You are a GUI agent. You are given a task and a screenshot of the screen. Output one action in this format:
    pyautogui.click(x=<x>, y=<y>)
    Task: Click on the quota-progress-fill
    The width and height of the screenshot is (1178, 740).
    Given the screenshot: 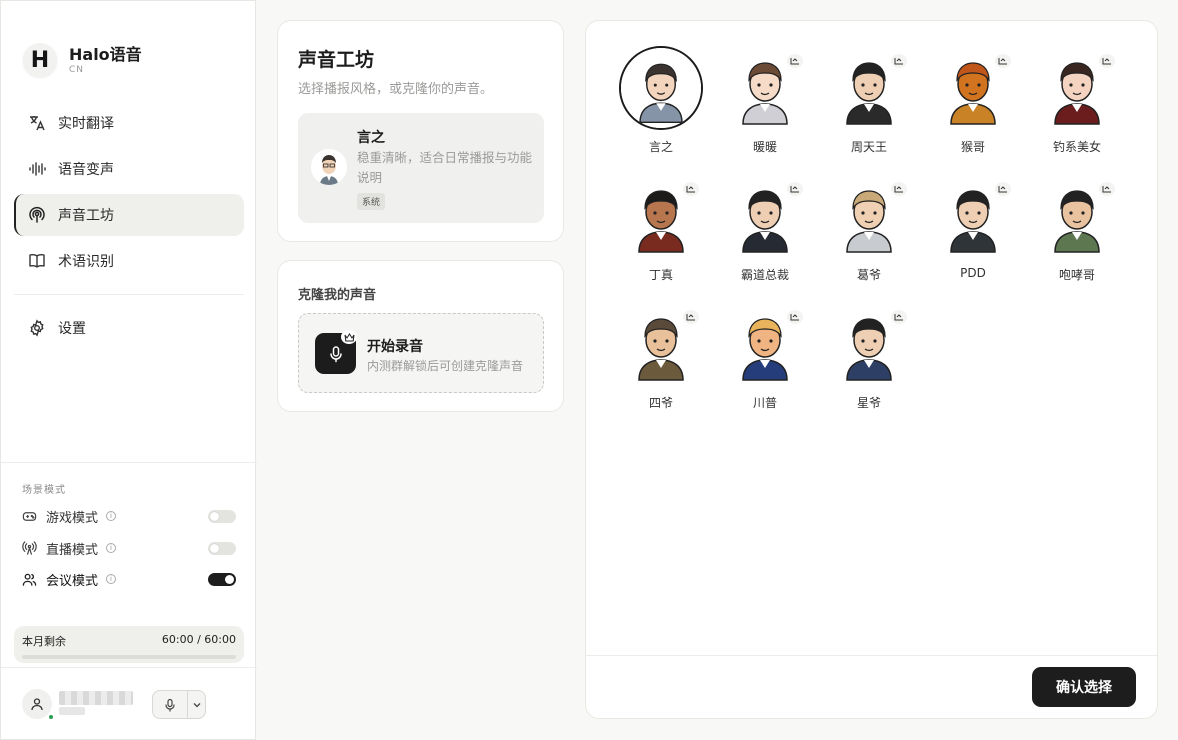 What is the action you would take?
    pyautogui.click(x=129, y=657)
    